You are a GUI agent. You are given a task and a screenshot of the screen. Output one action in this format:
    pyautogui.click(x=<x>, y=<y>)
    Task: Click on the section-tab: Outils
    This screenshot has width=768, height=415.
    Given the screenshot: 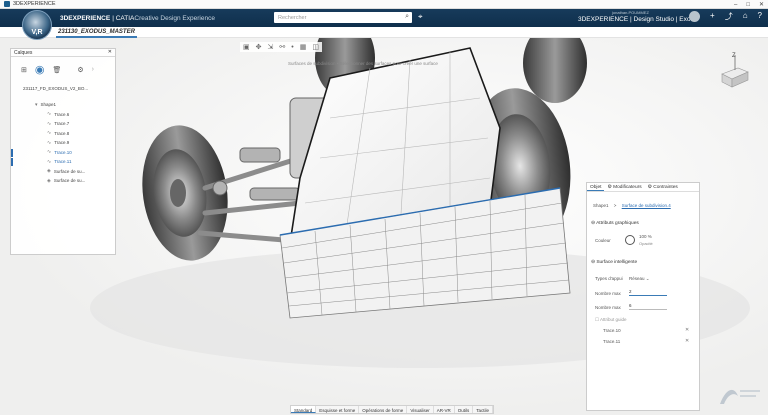 What is the action you would take?
    pyautogui.click(x=464, y=409)
    